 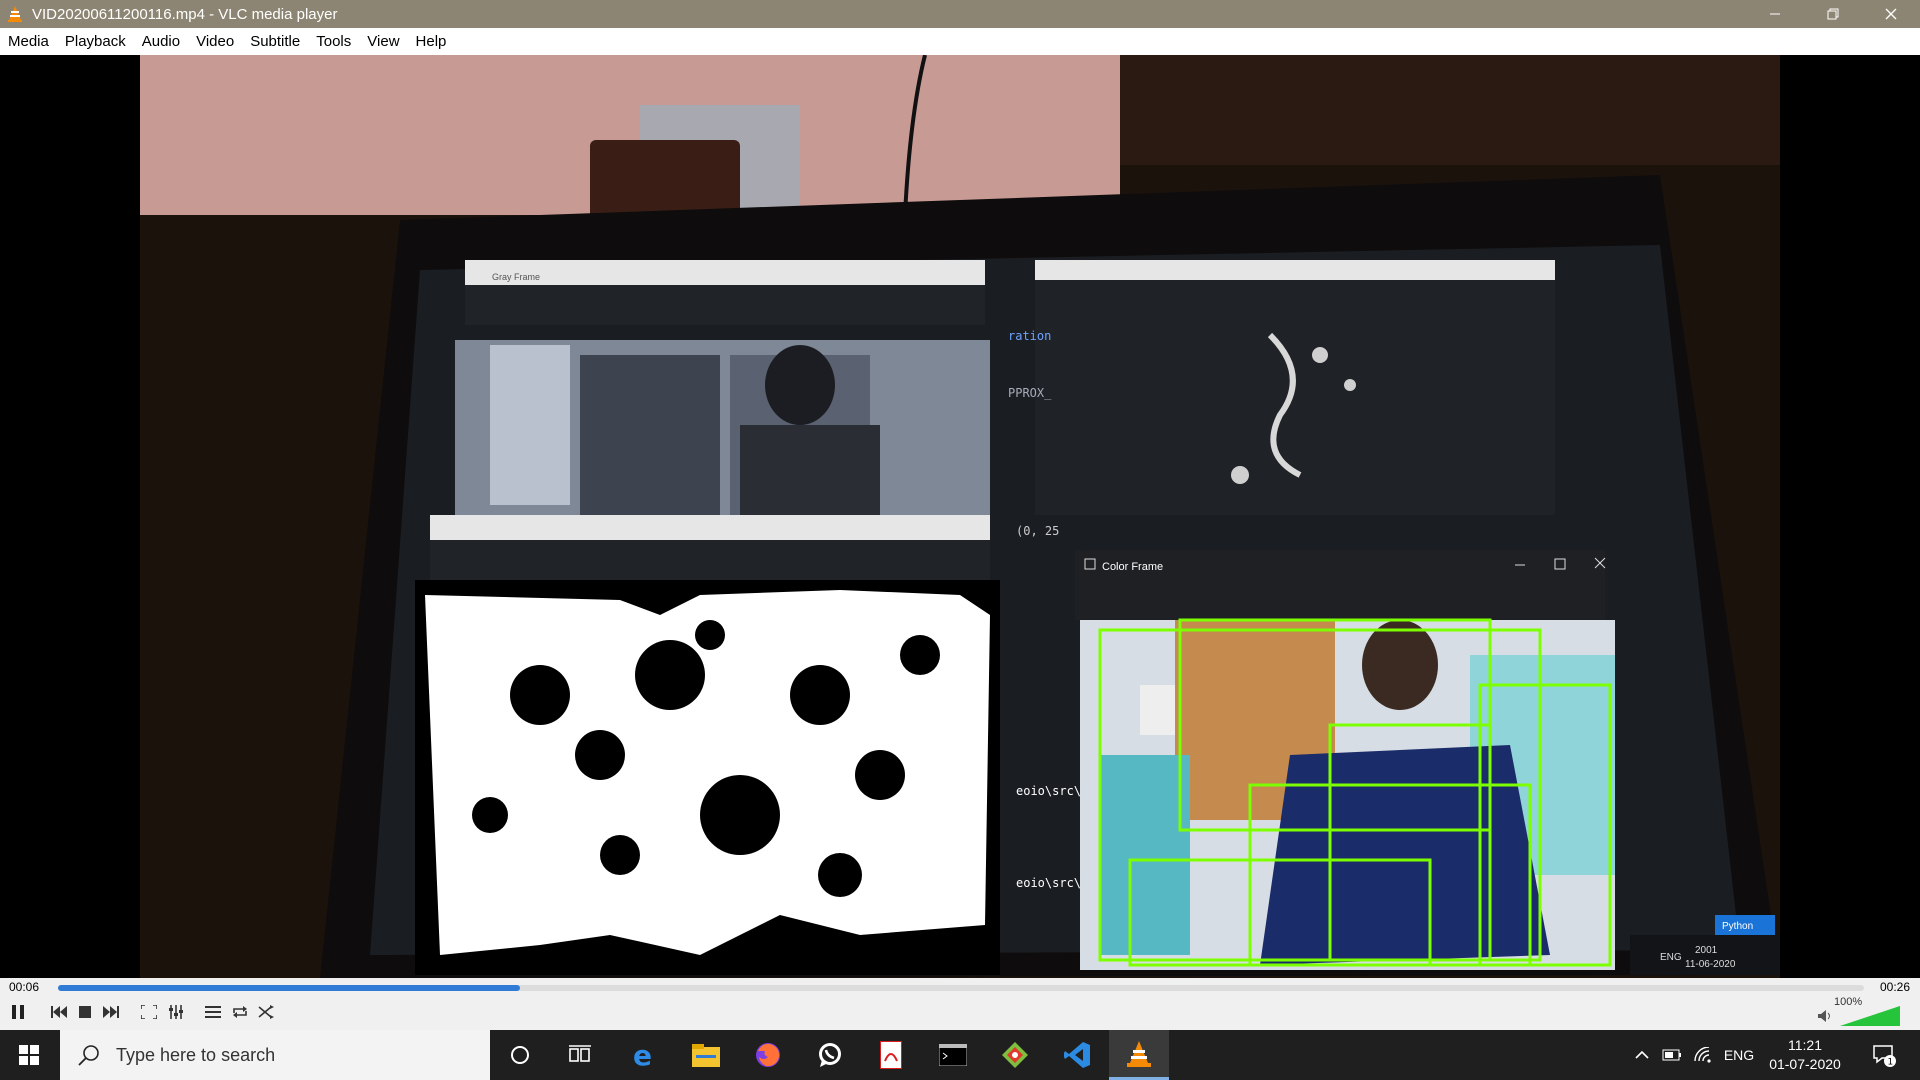 I want to click on taskbar-app-whatsapp, so click(x=830, y=1055).